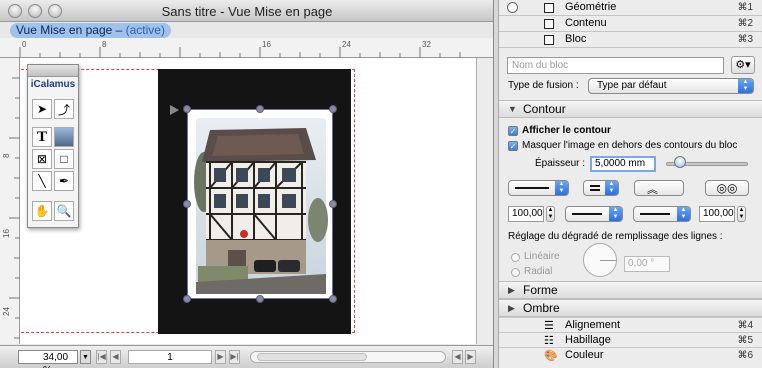 The image size is (762, 368). I want to click on zoom-field: 34,00 %, so click(48, 359).